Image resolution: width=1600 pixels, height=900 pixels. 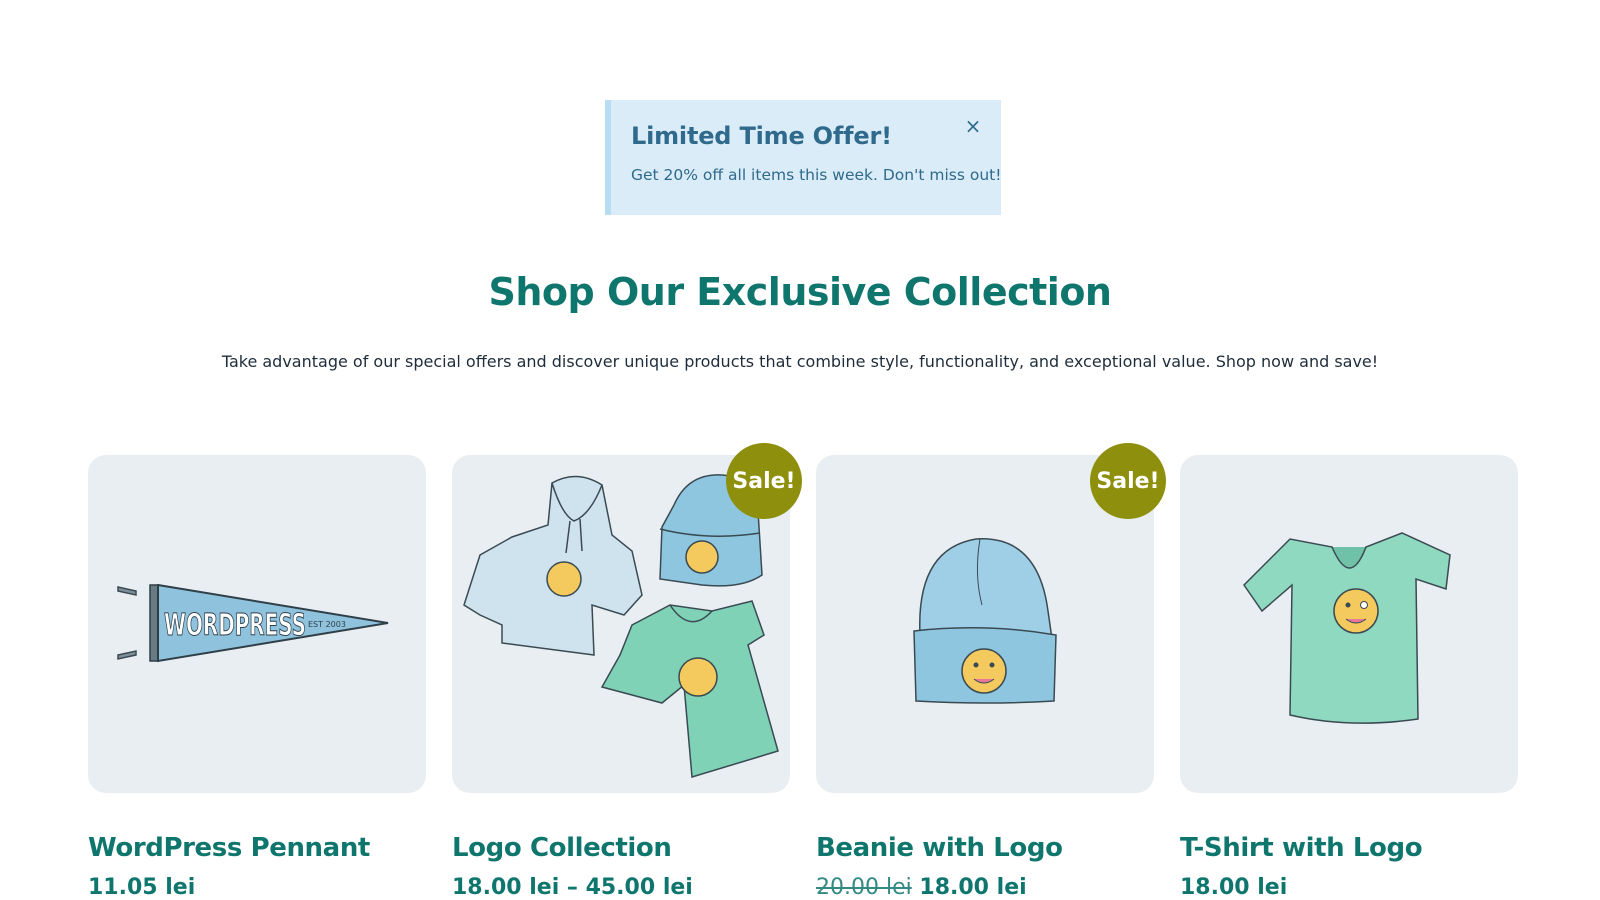 What do you see at coordinates (1349, 887) in the screenshot?
I see `product-price: 18.00 lei` at bounding box center [1349, 887].